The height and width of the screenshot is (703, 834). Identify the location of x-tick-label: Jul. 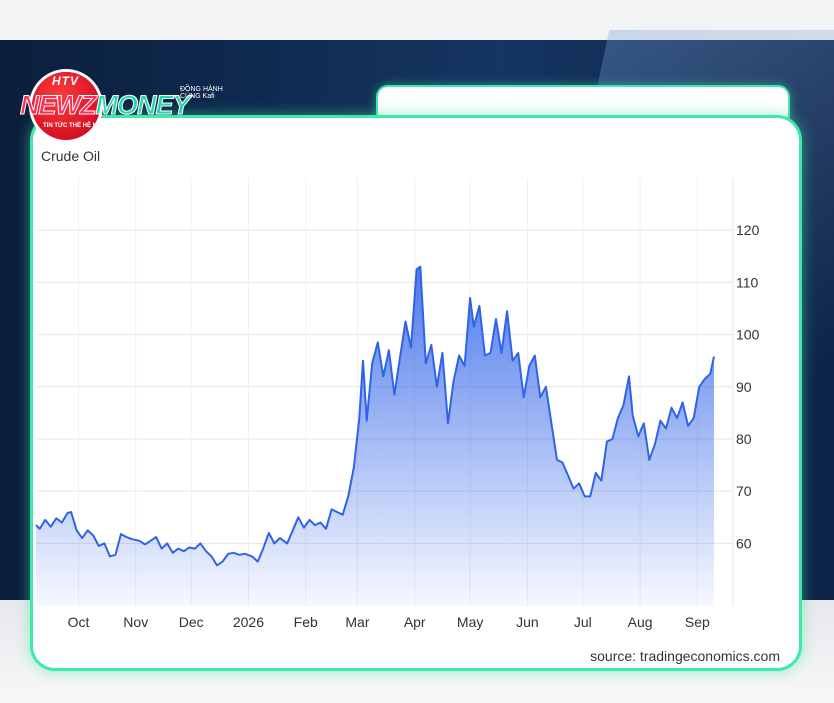
(583, 622).